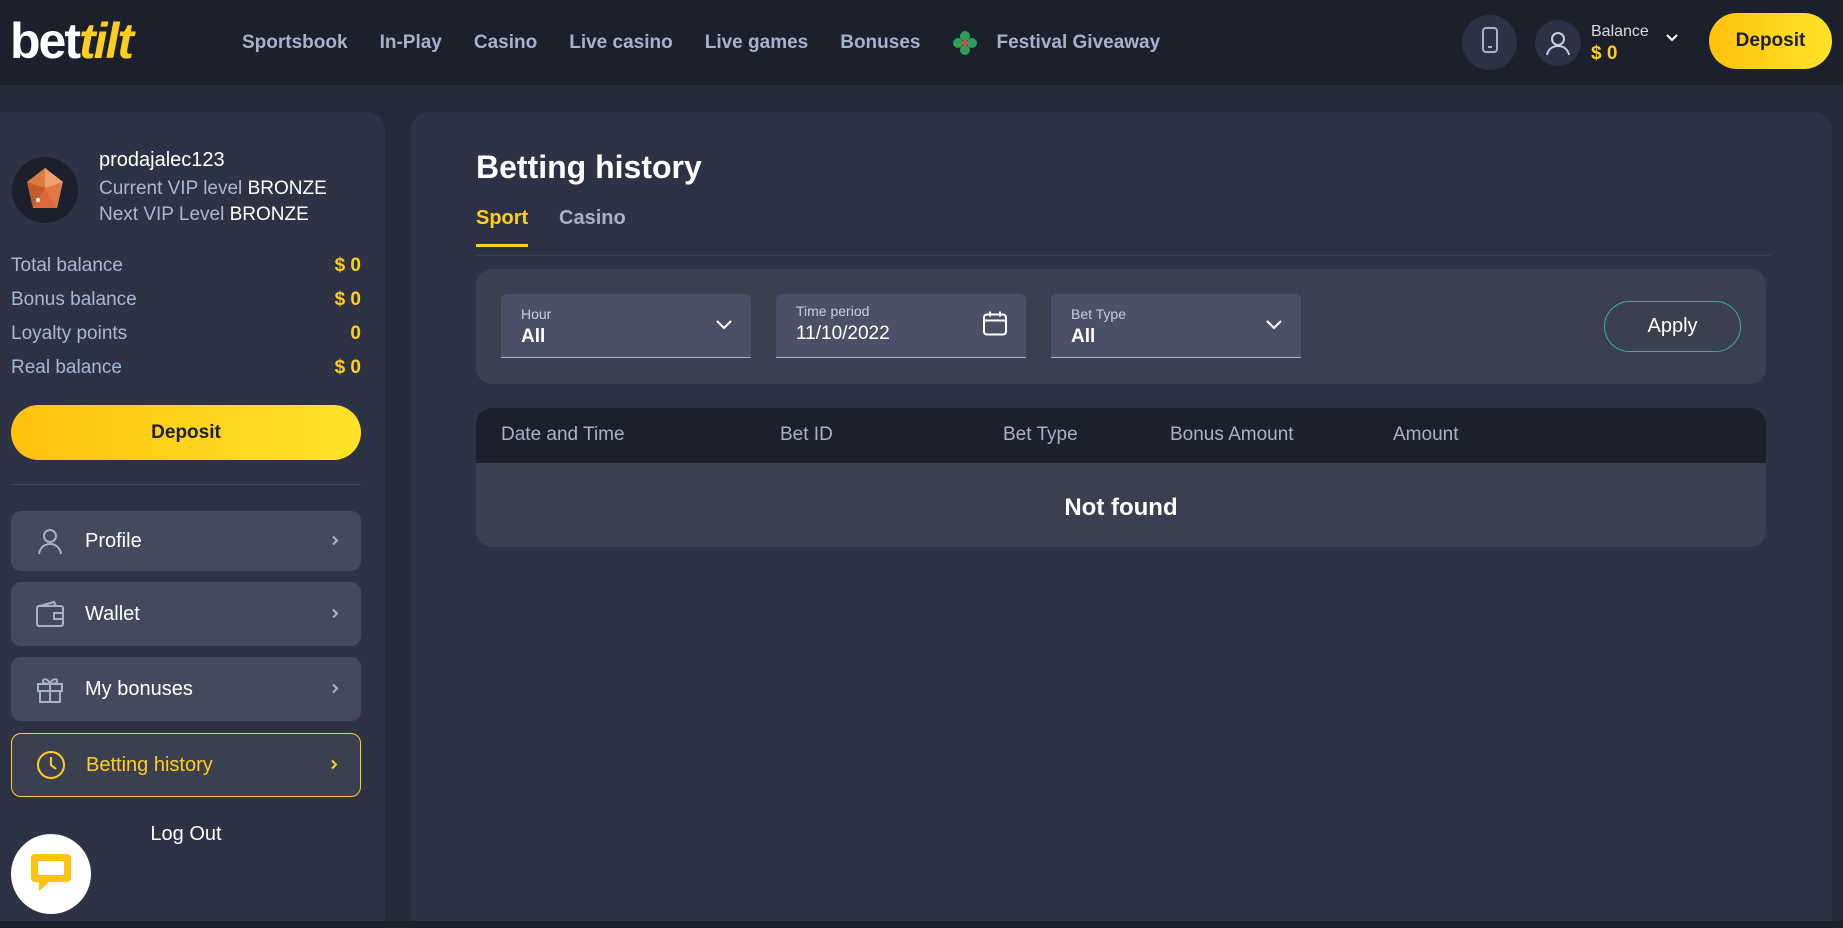 The height and width of the screenshot is (928, 1843). Describe the element at coordinates (502, 227) in the screenshot. I see `tab-sport: Sport` at that location.